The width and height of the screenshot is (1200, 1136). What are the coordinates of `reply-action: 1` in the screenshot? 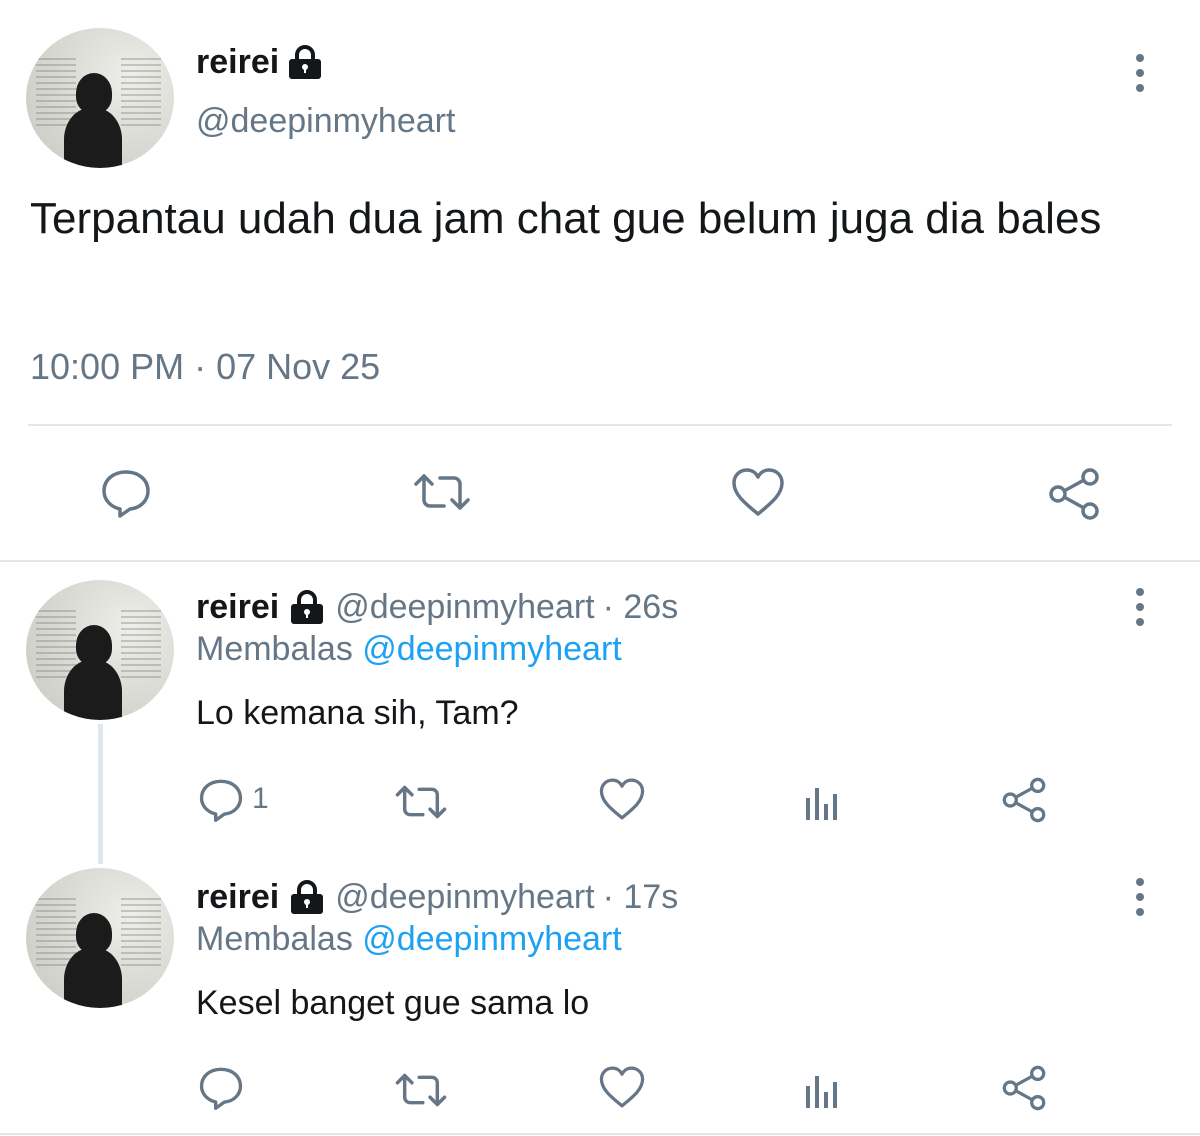 It's located at (233, 799).